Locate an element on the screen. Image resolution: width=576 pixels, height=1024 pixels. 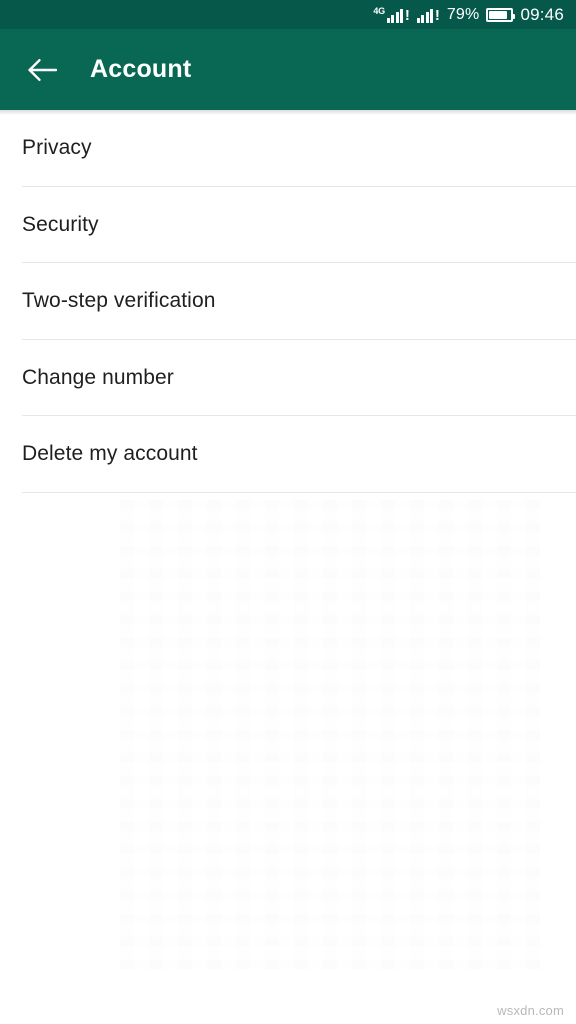
status-bar: 4G ! ! 79% 09:46 is located at coordinates (288, 14).